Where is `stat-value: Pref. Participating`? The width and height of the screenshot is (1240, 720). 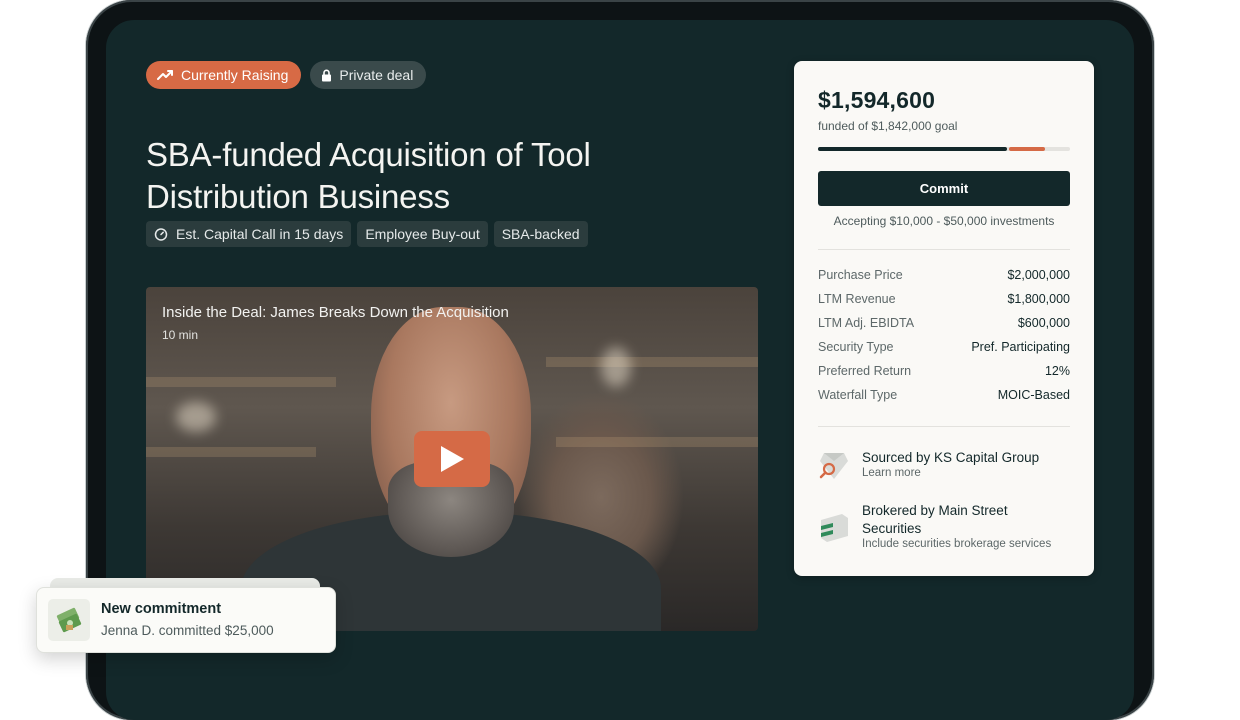 stat-value: Pref. Participating is located at coordinates (1020, 347).